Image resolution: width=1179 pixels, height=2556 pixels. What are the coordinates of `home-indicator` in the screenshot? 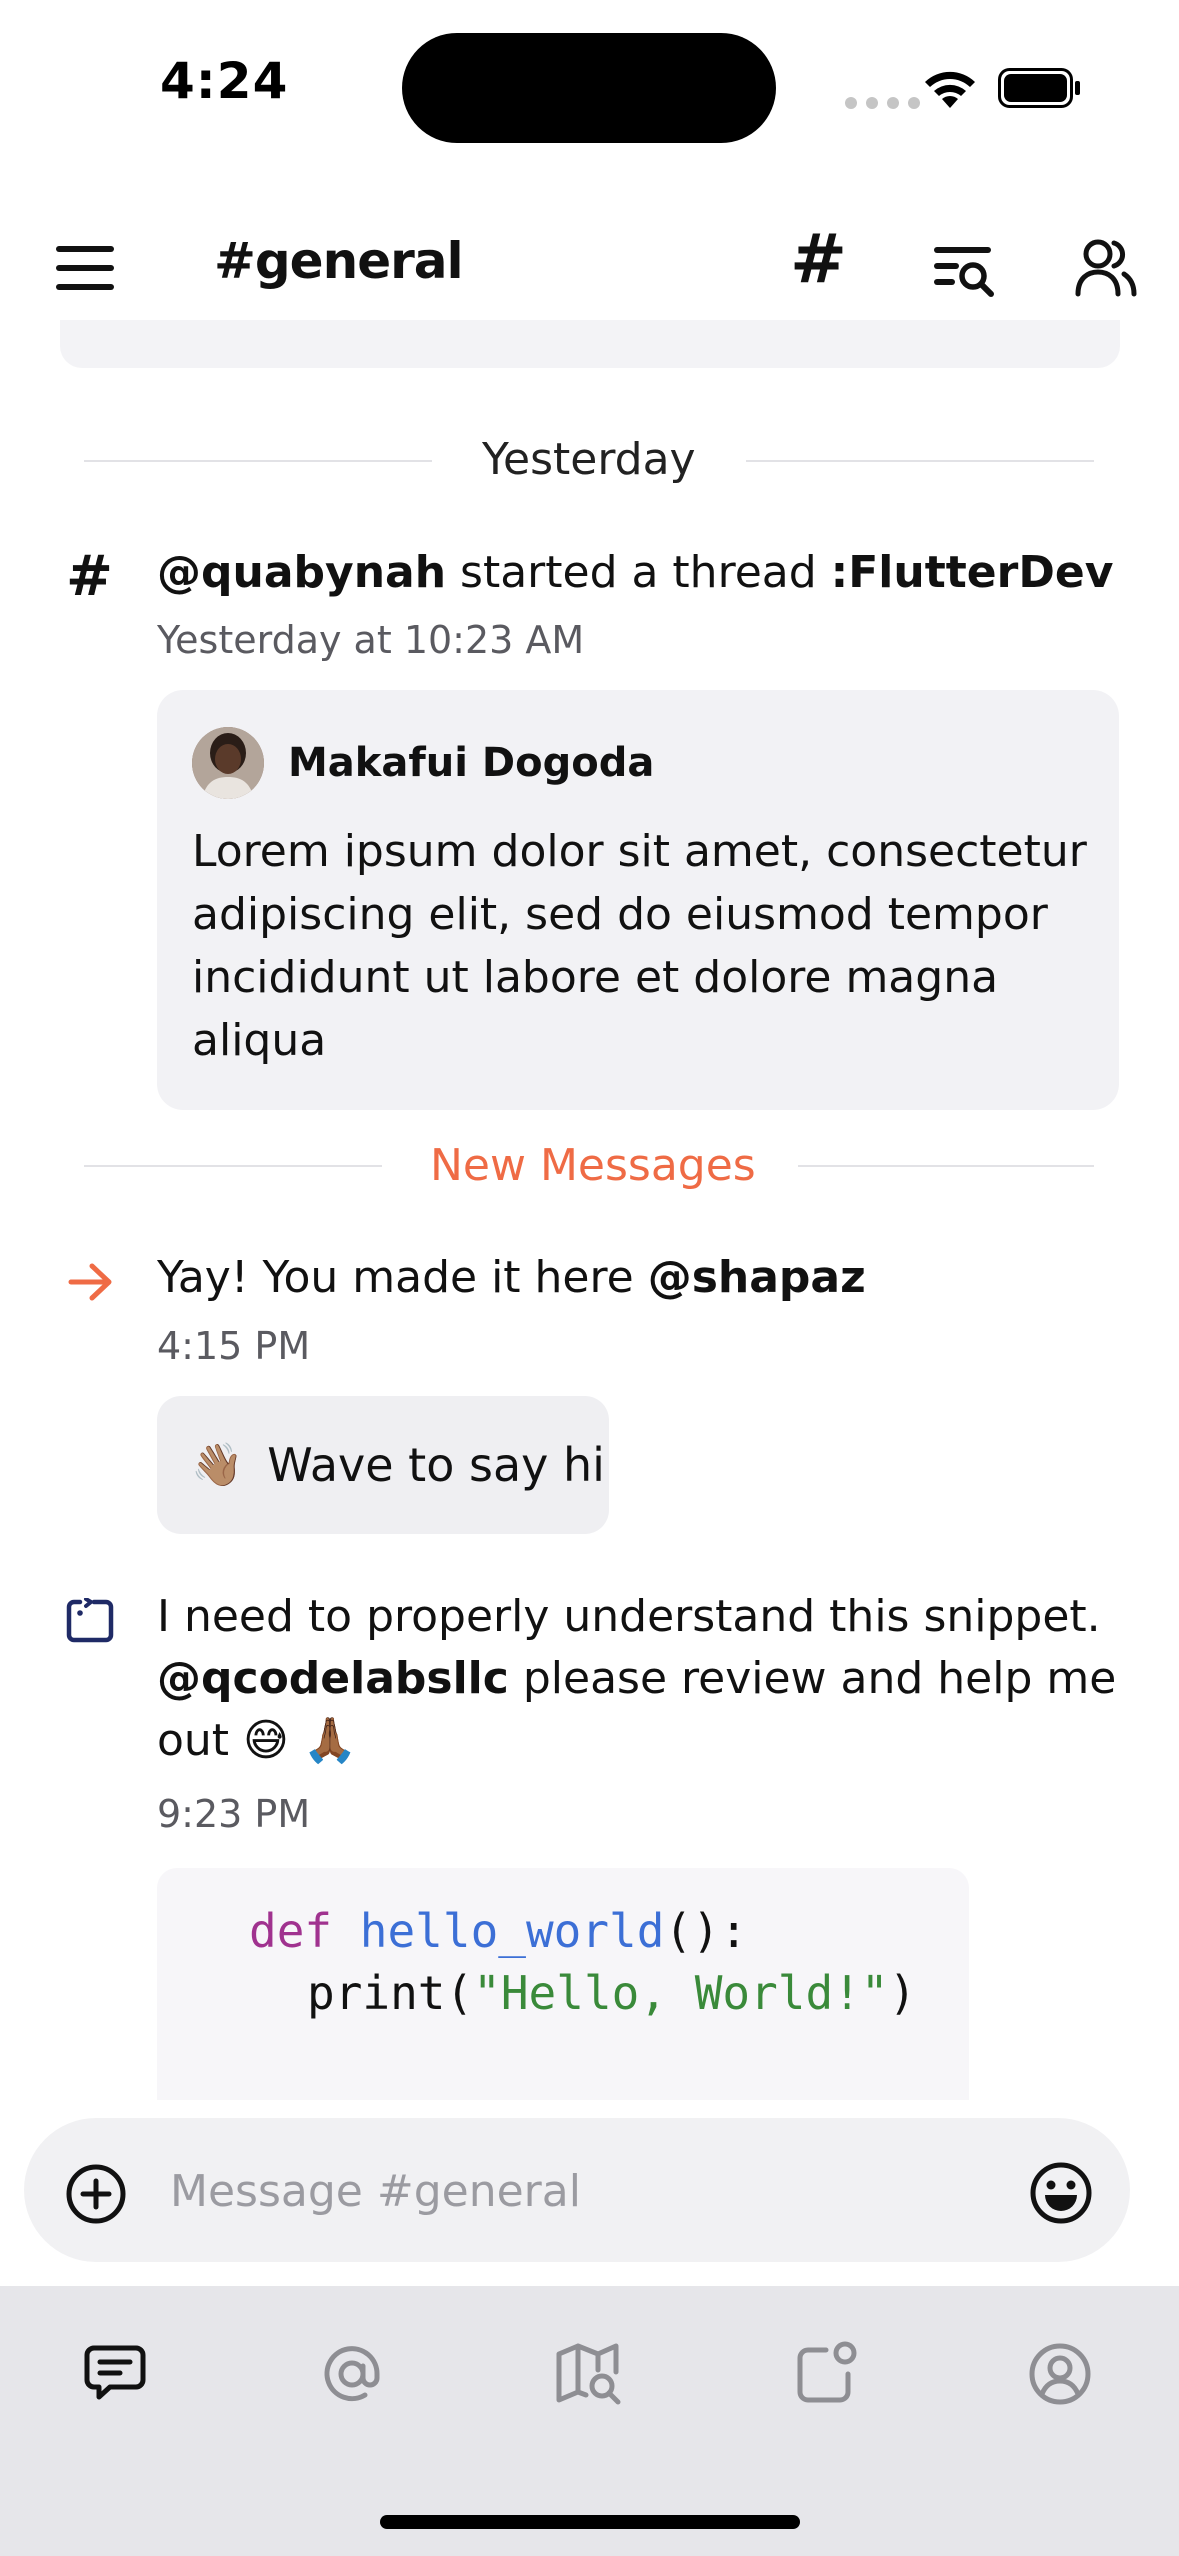 It's located at (590, 2522).